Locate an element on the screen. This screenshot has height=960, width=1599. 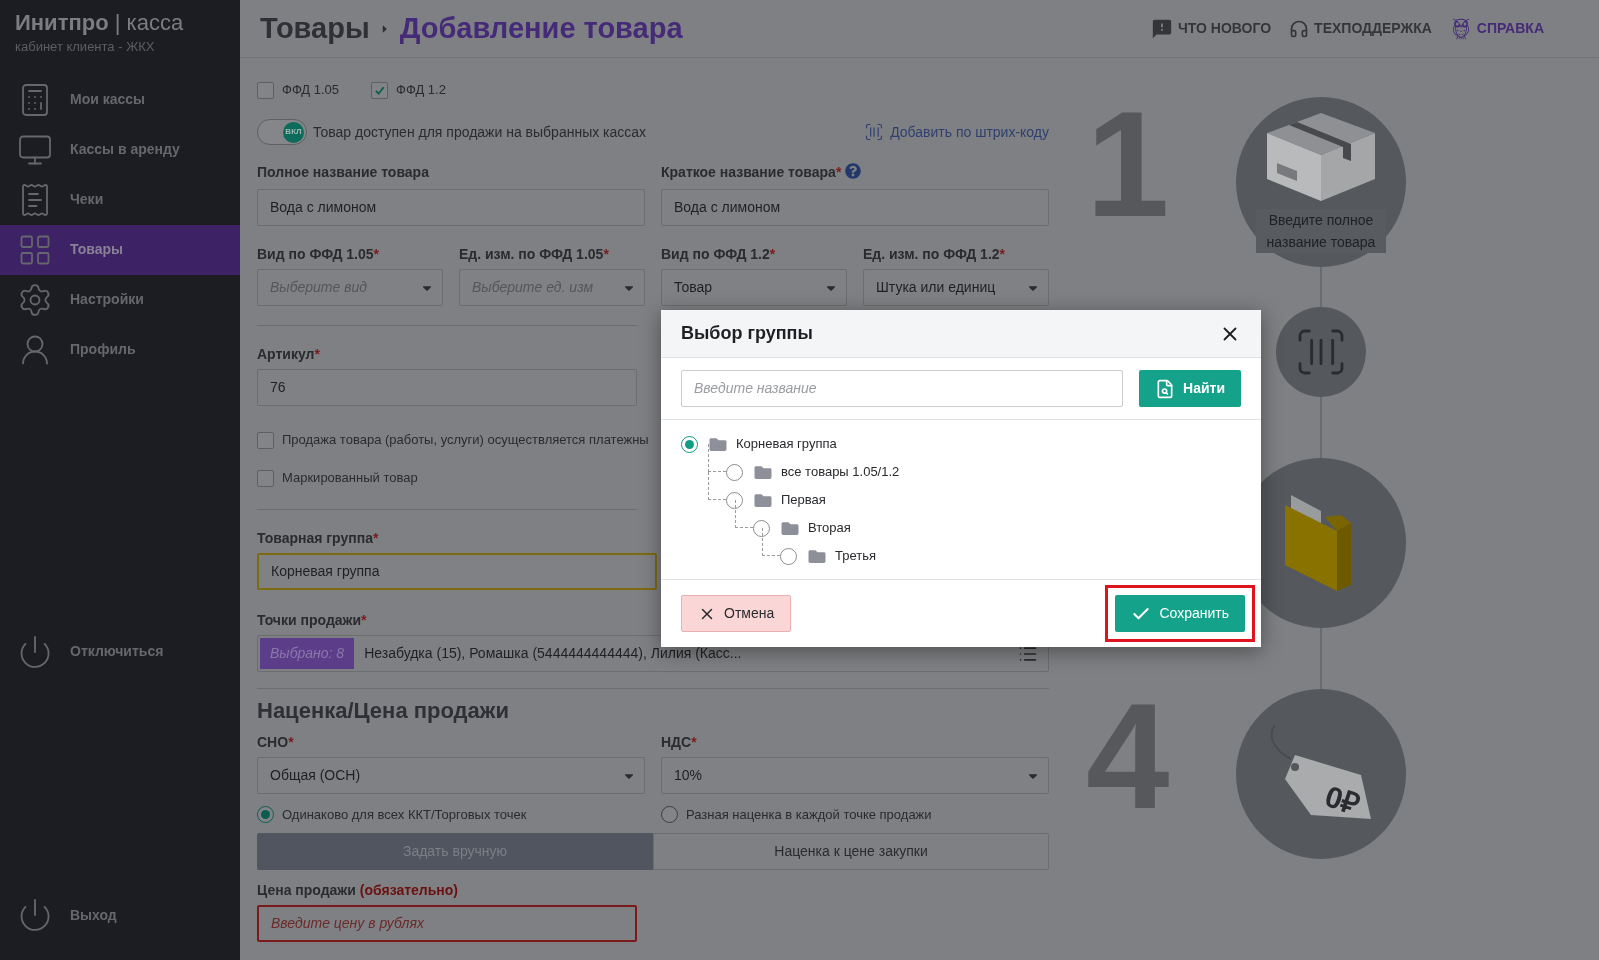
header-link: ЧТО НОВОГО is located at coordinates (1211, 28).